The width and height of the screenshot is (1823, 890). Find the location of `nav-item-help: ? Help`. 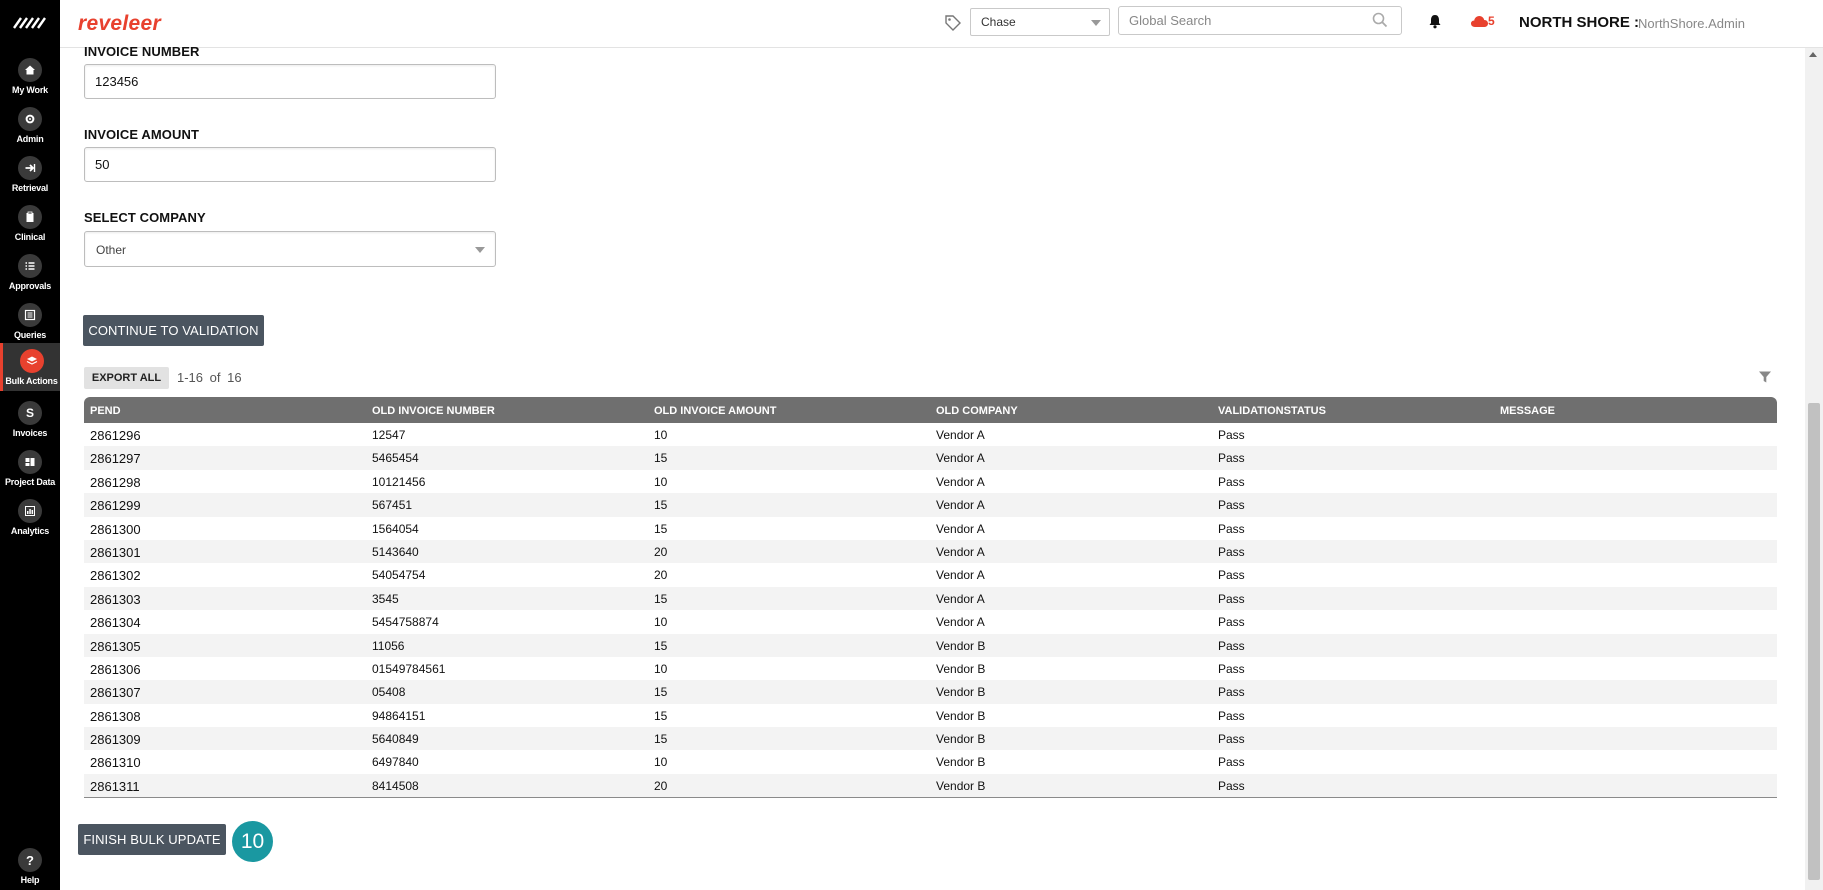

nav-item-help: ? Help is located at coordinates (30, 866).